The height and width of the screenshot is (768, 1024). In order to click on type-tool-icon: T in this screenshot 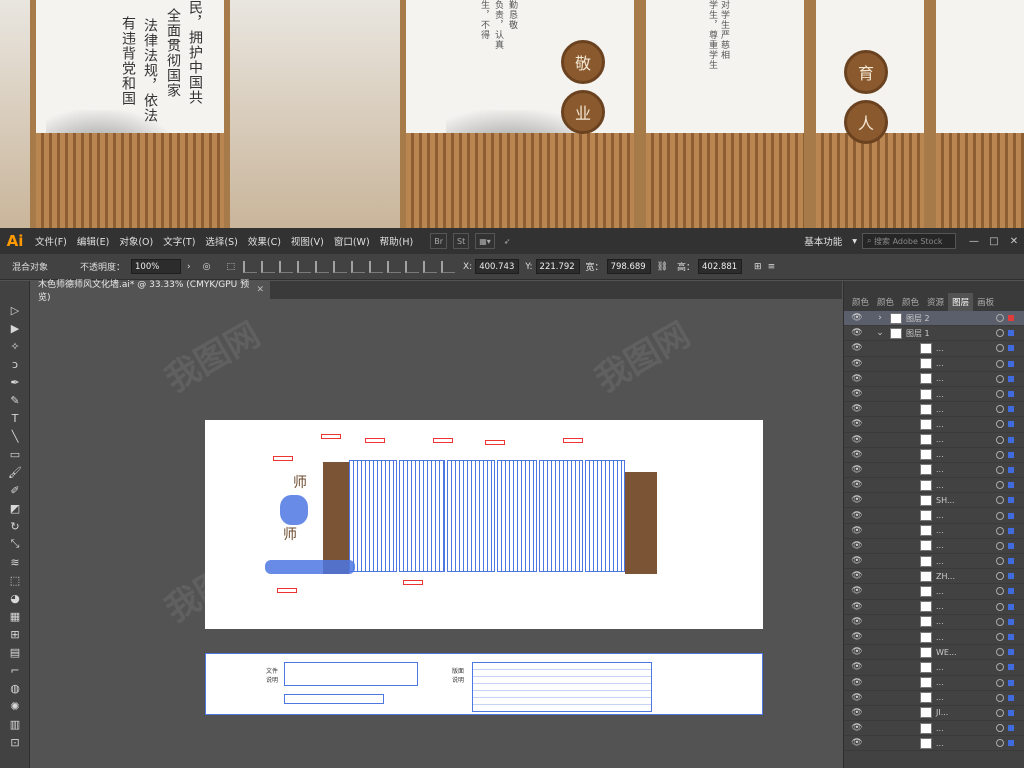, I will do `click(15, 418)`.